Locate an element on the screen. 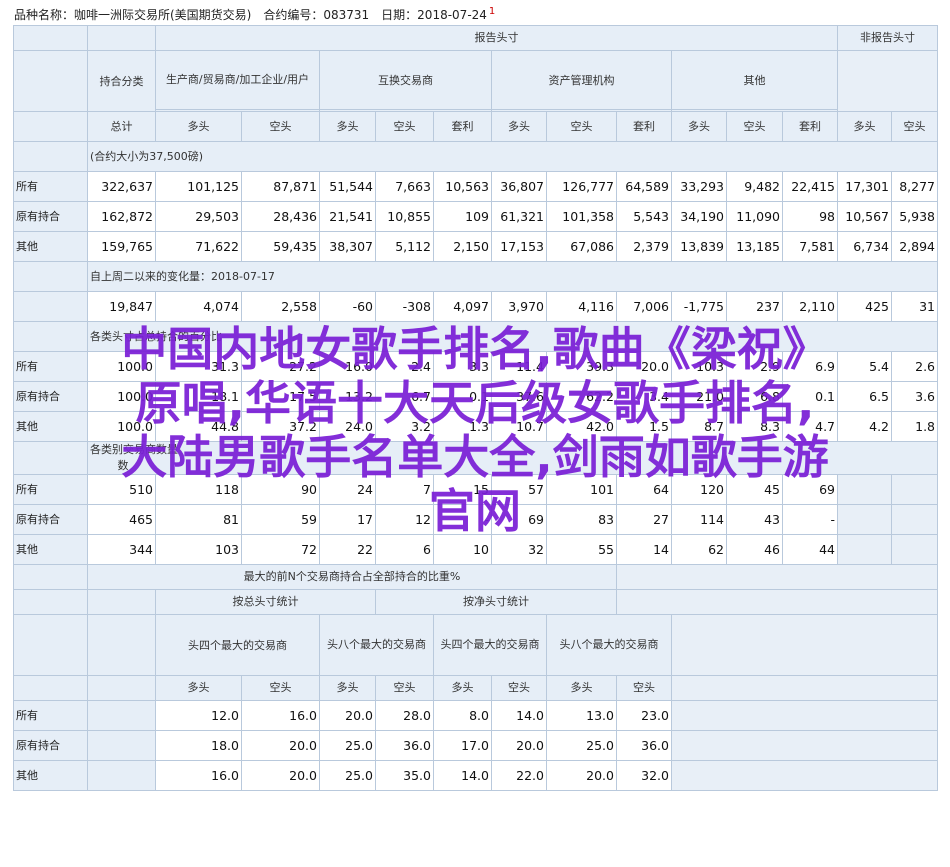 The width and height of the screenshot is (950, 867). value-cell: 36.0 is located at coordinates (644, 745).